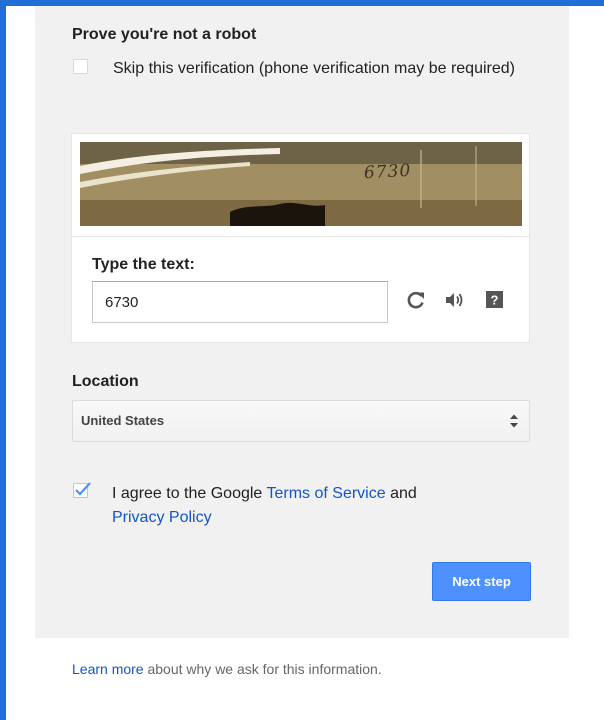 The height and width of the screenshot is (720, 604). I want to click on learn-more-description: about why we ask for this information., so click(262, 669).